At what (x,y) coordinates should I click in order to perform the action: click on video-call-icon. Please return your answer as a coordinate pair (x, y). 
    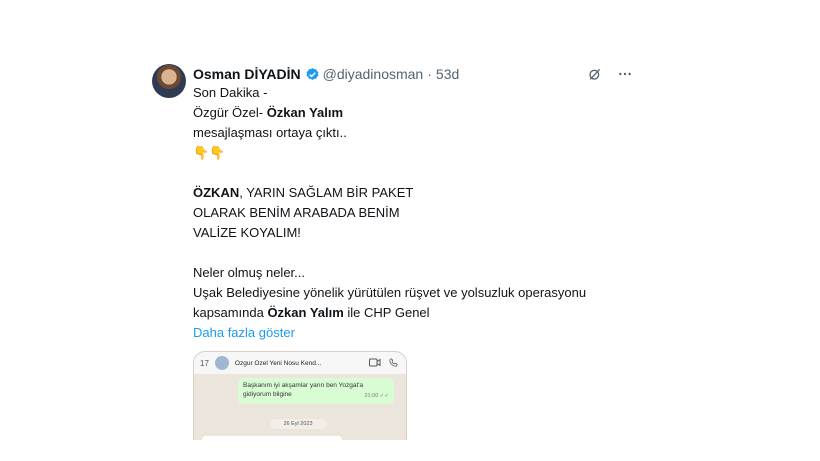
    Looking at the image, I should click on (375, 363).